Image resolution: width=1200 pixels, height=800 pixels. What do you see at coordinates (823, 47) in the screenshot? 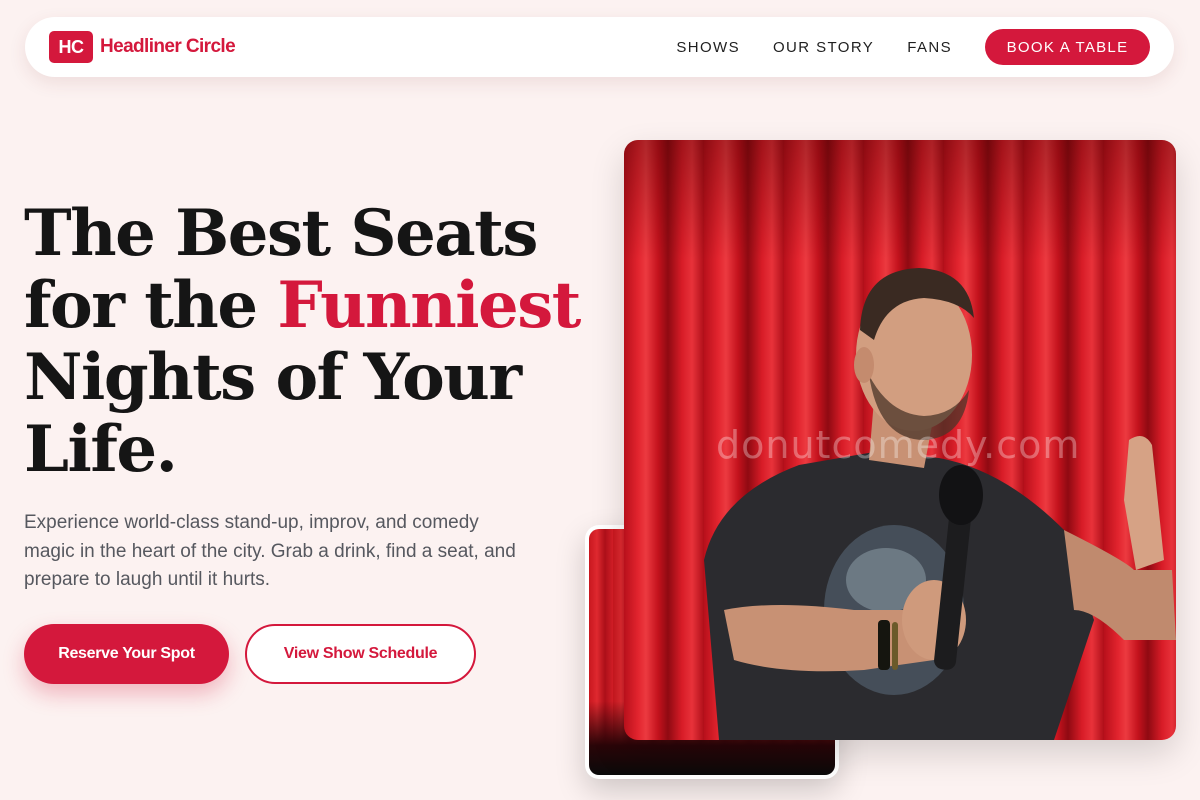
I see `nav-link-our-story: OUR STORY` at bounding box center [823, 47].